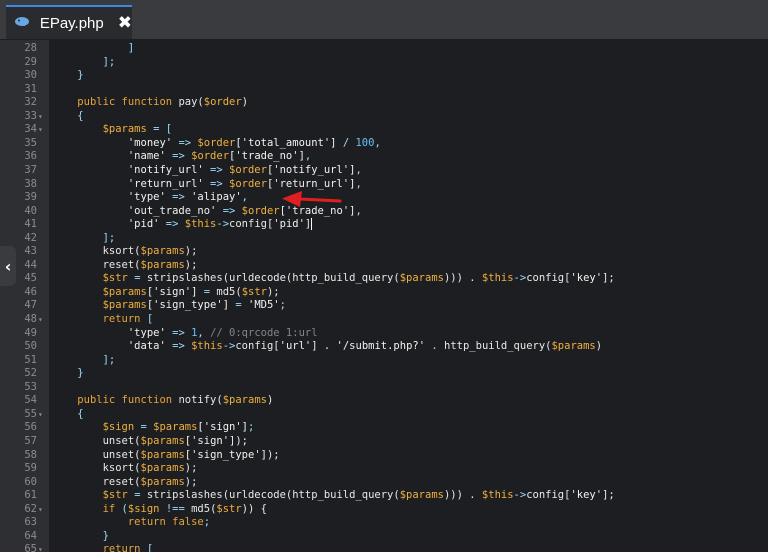 This screenshot has width=768, height=552. What do you see at coordinates (384, 225) in the screenshot?
I see `code-line: 41 'pid' => $this->config['pid']` at bounding box center [384, 225].